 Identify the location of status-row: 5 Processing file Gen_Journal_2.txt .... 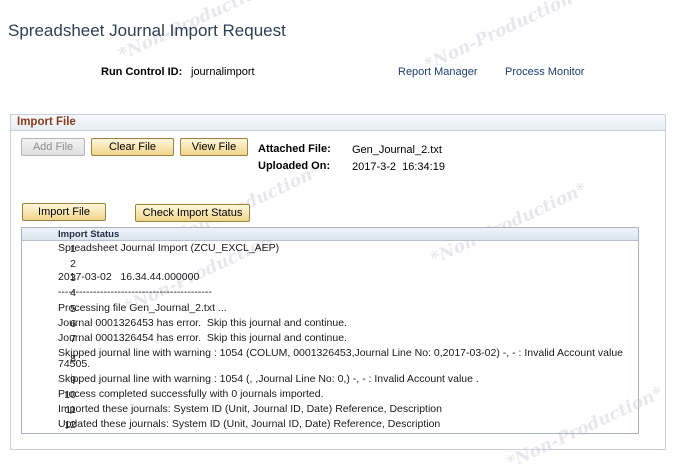
(330, 310).